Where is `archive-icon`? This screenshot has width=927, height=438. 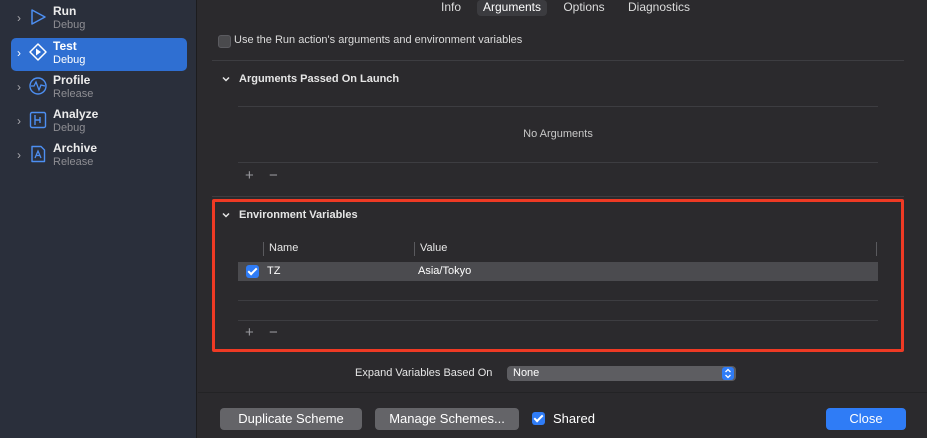
archive-icon is located at coordinates (38, 154).